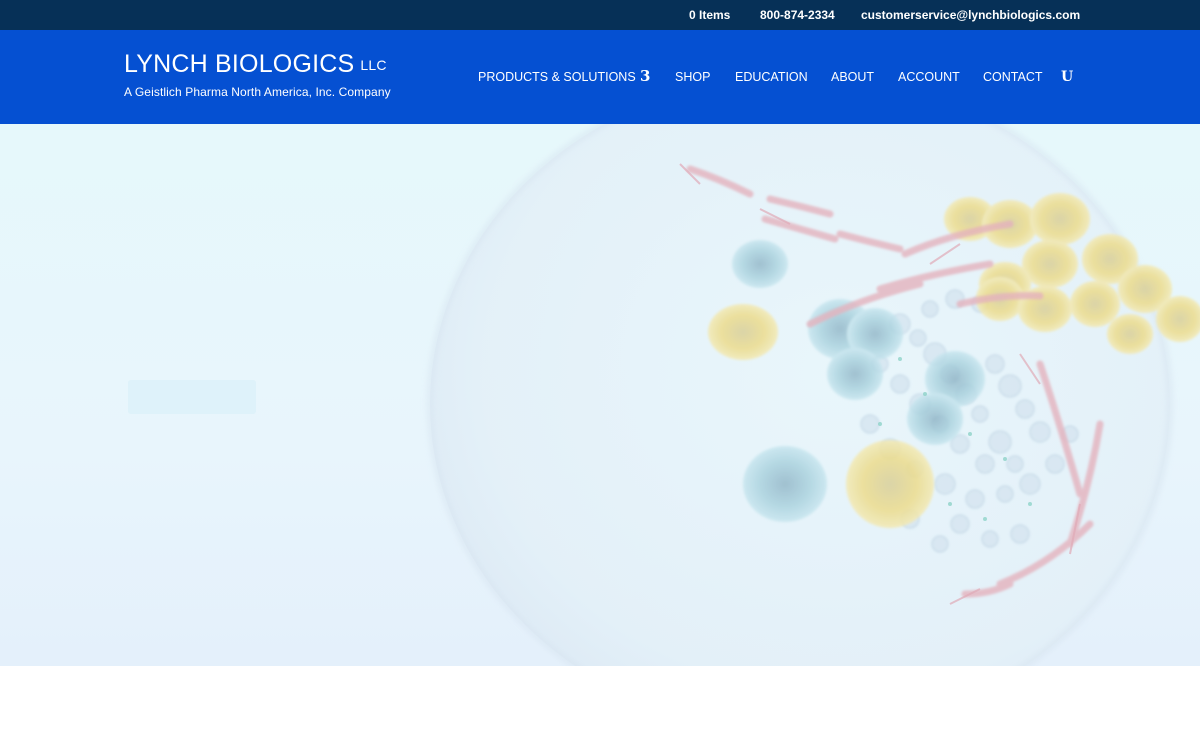 This screenshot has height=750, width=1200. What do you see at coordinates (1013, 77) in the screenshot?
I see `nav-contact: CONTACT` at bounding box center [1013, 77].